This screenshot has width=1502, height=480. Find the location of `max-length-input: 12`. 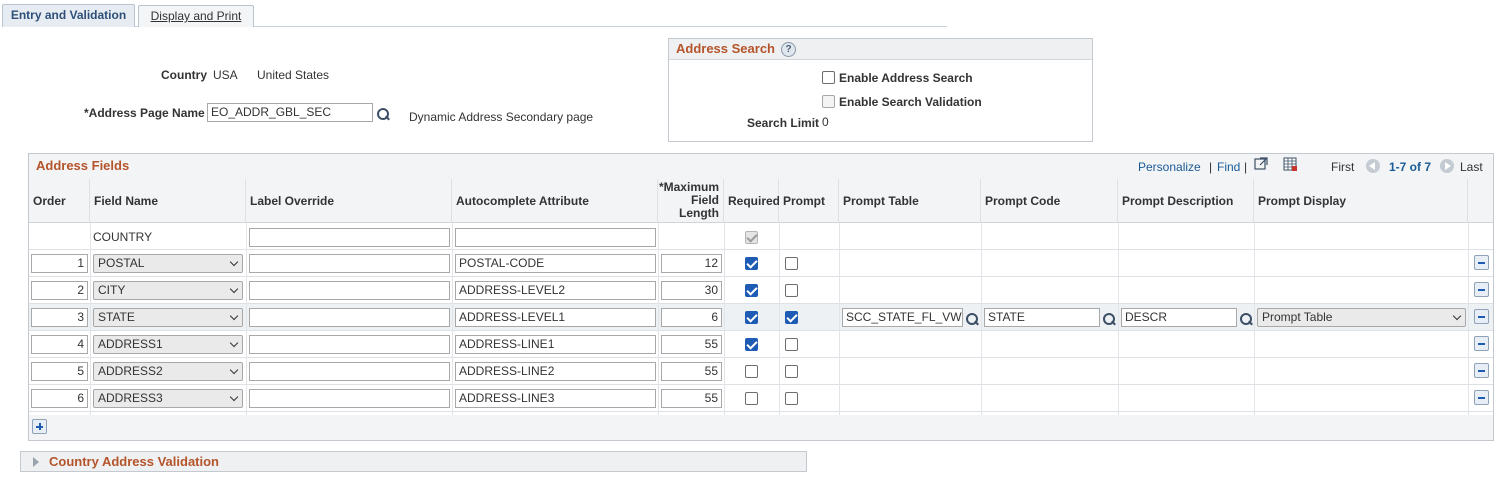

max-length-input: 12 is located at coordinates (691, 263).